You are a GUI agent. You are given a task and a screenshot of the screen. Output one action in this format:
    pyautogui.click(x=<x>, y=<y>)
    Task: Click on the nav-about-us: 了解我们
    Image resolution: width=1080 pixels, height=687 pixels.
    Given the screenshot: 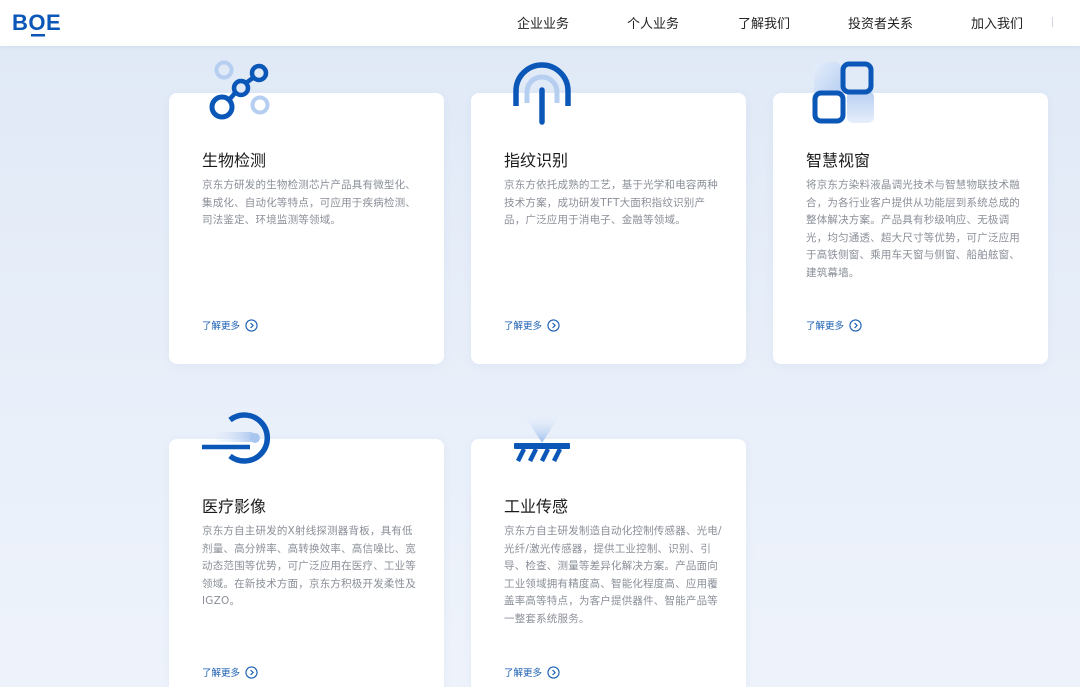 What is the action you would take?
    pyautogui.click(x=764, y=22)
    